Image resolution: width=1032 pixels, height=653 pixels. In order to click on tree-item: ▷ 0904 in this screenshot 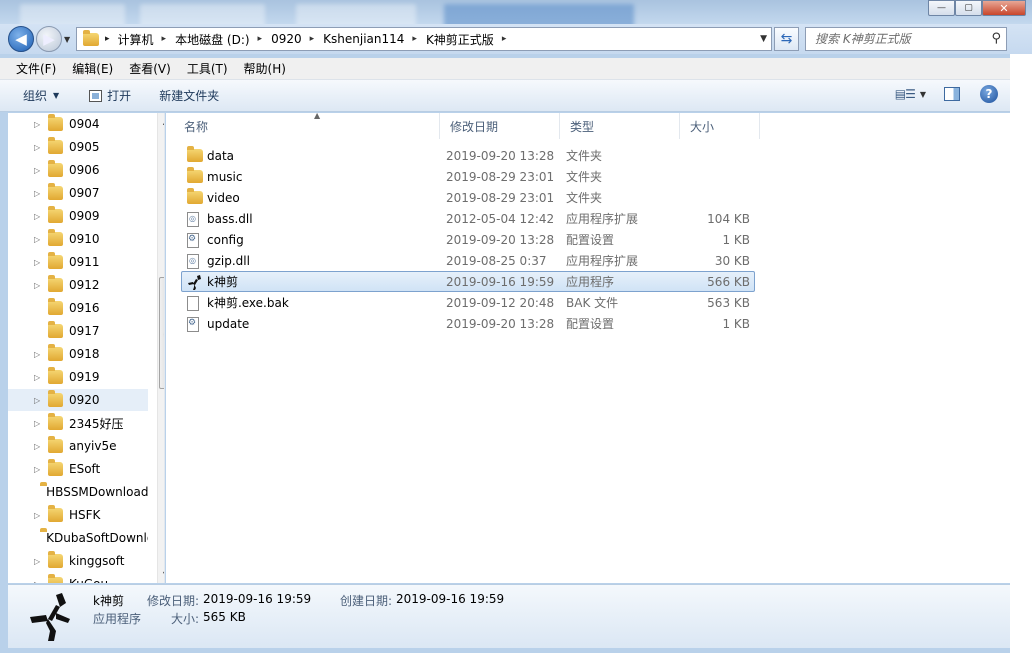, I will do `click(78, 124)`.